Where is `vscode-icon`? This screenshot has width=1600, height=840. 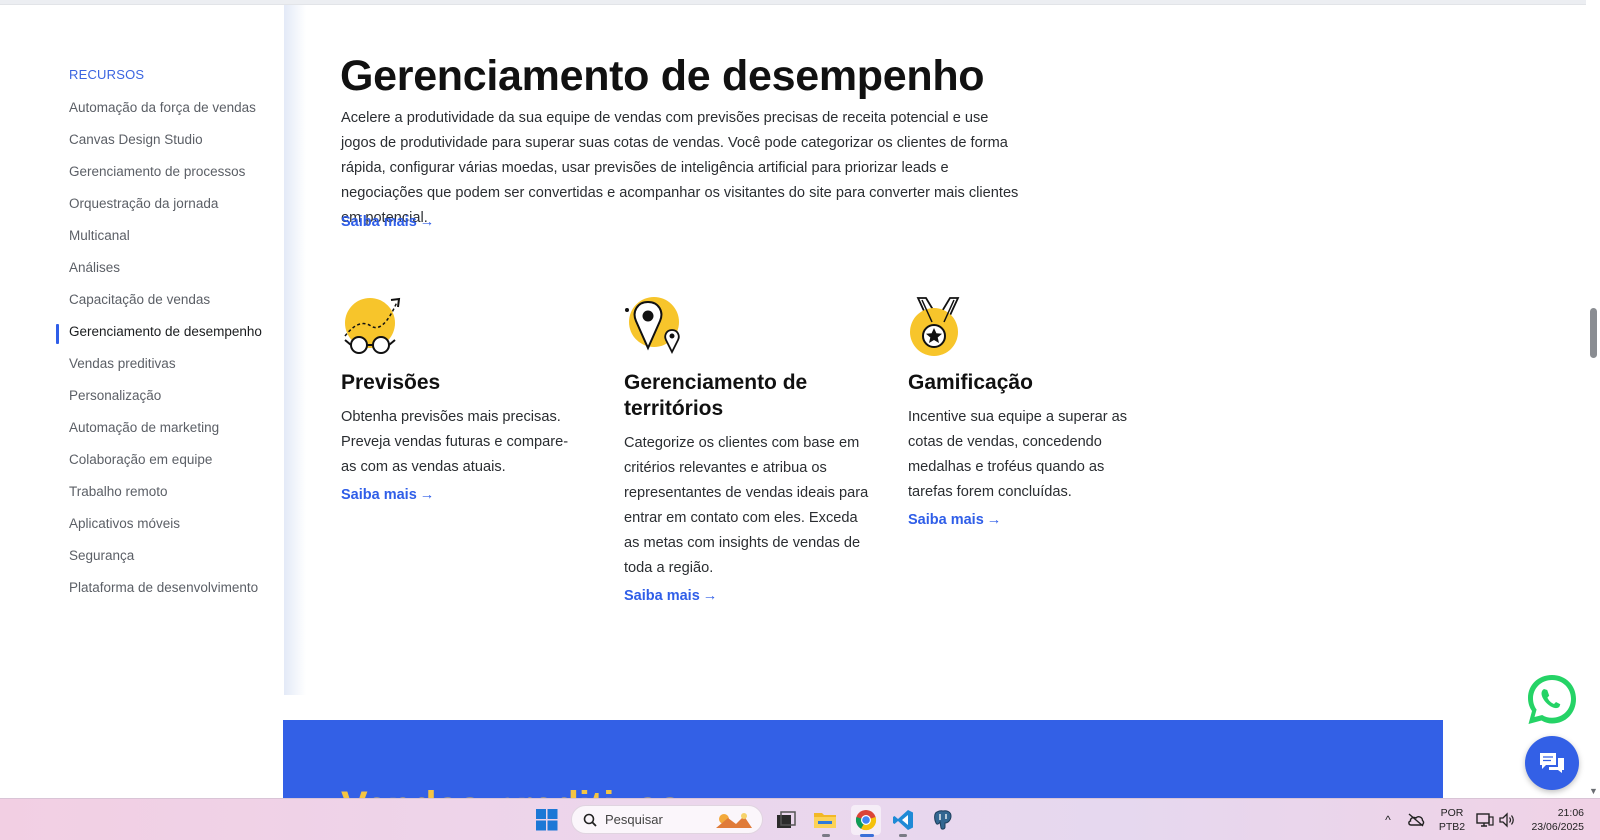 vscode-icon is located at coordinates (903, 820).